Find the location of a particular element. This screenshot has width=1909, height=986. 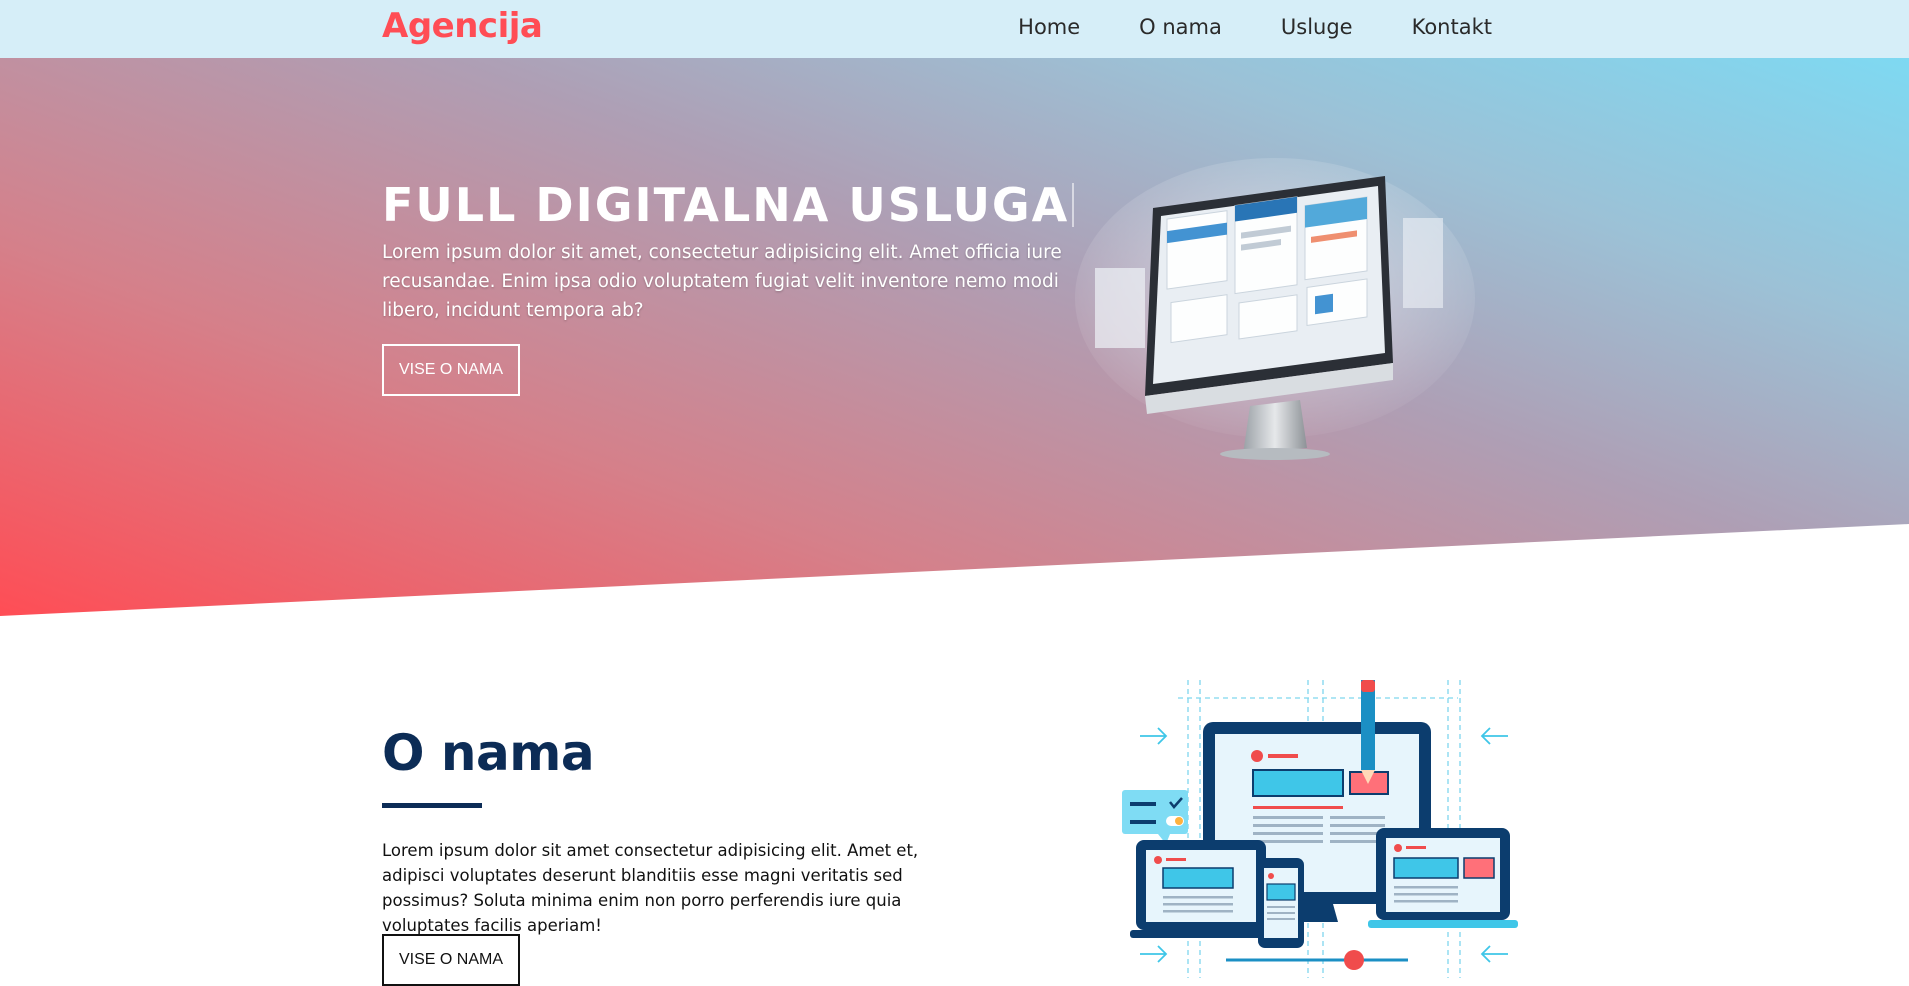

nav-link-usluge: Usluge is located at coordinates (1317, 27).